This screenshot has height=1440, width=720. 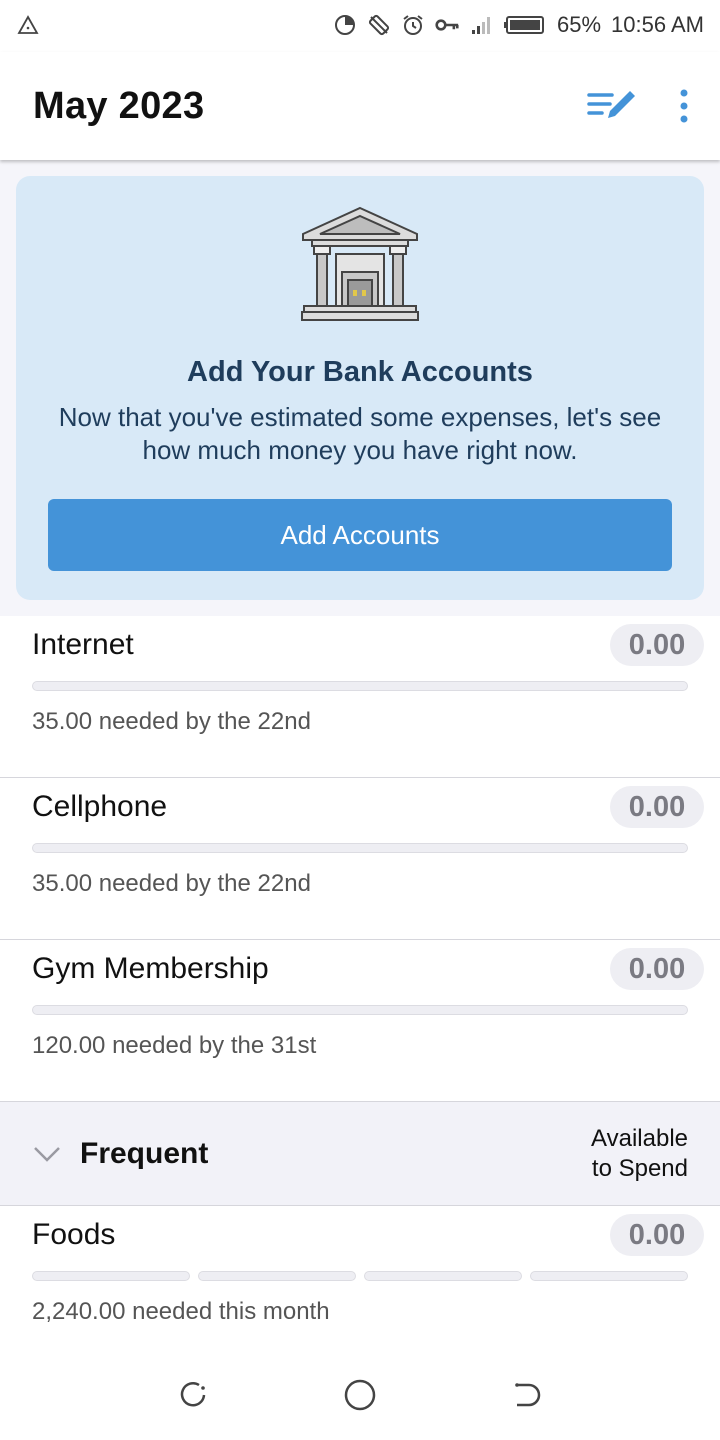 What do you see at coordinates (74, 1234) in the screenshot?
I see `item-name: Foods` at bounding box center [74, 1234].